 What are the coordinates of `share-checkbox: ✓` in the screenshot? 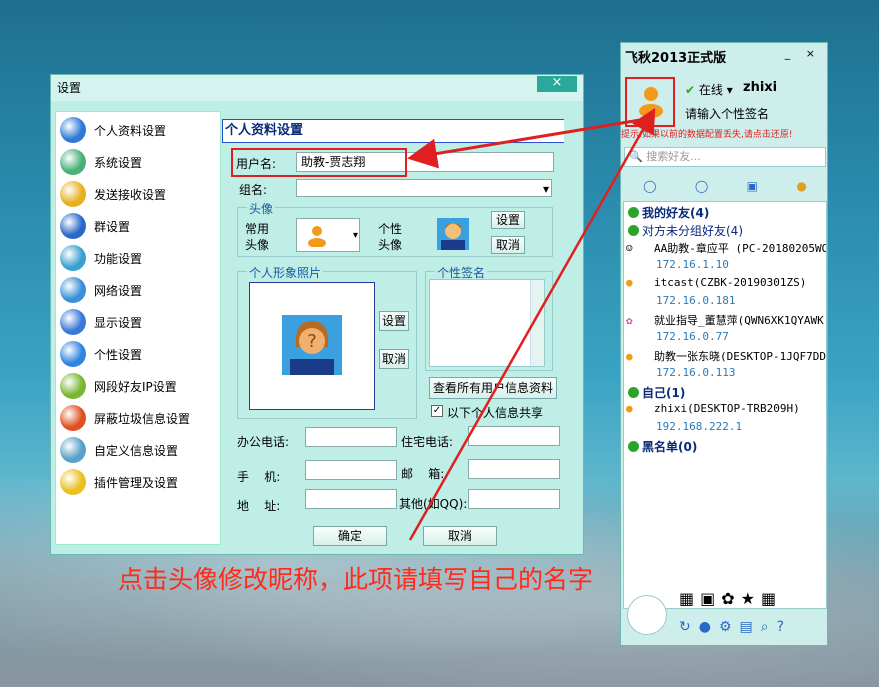 It's located at (437, 411).